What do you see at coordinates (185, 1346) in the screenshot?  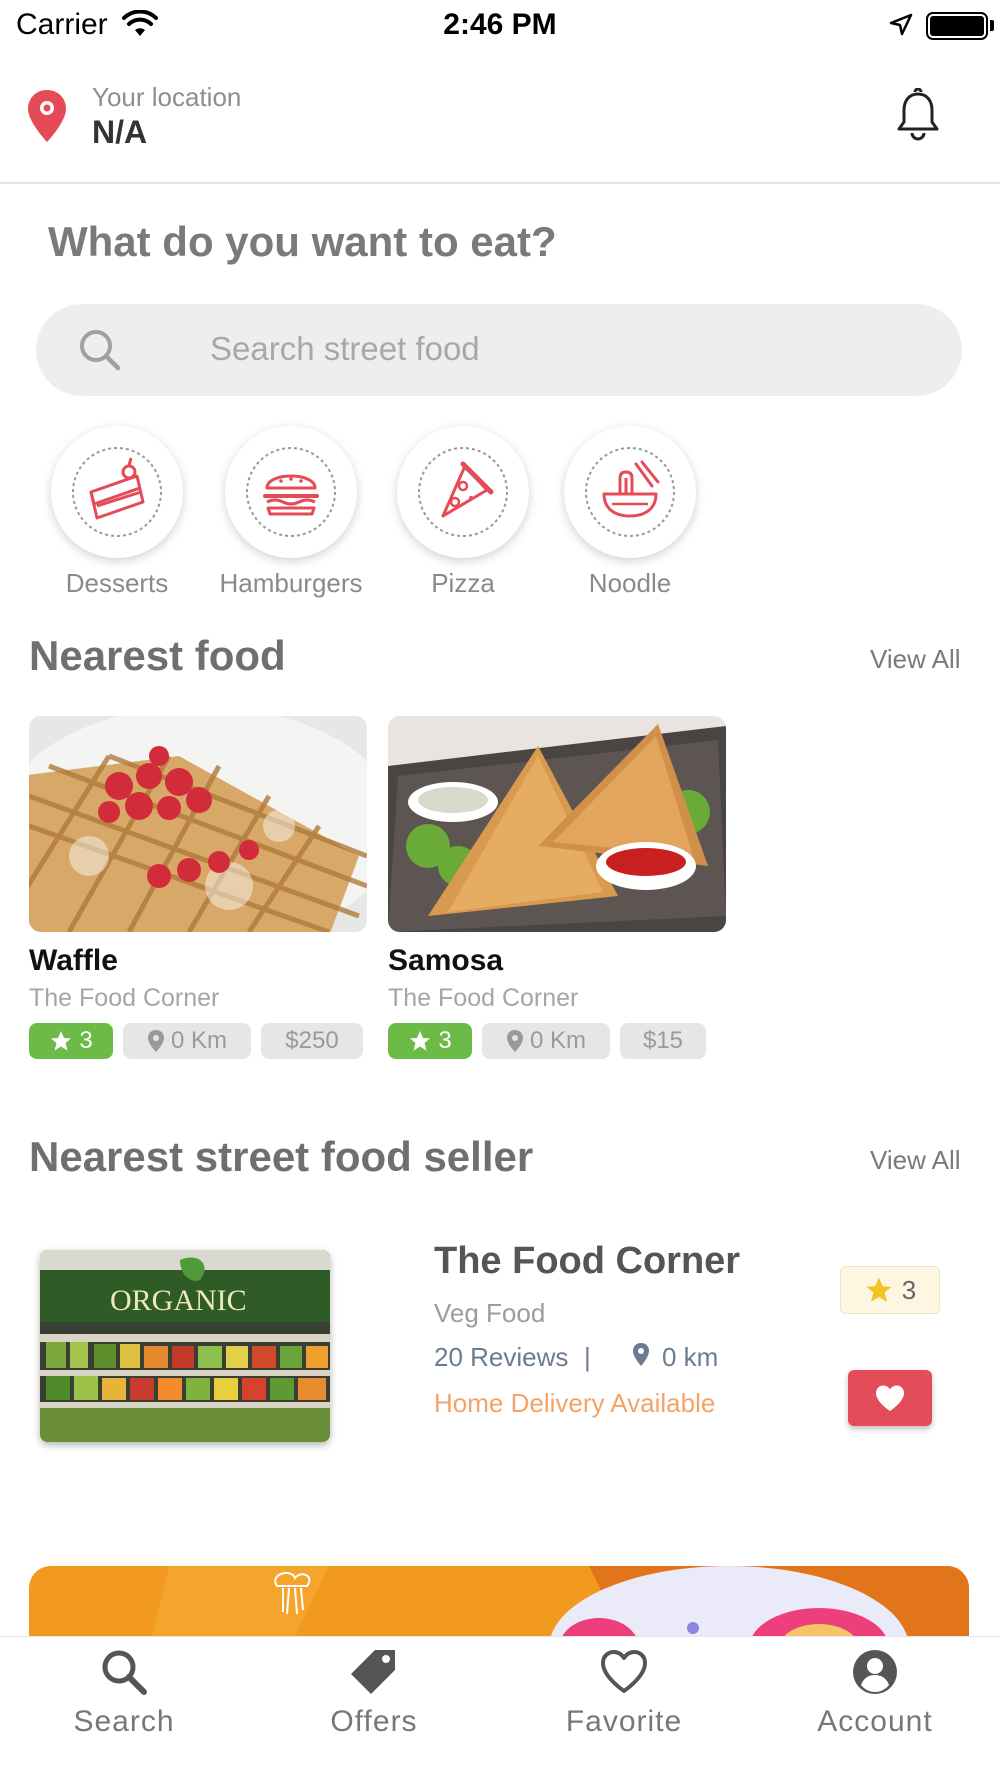 I see `seller-image: ORGANIC` at bounding box center [185, 1346].